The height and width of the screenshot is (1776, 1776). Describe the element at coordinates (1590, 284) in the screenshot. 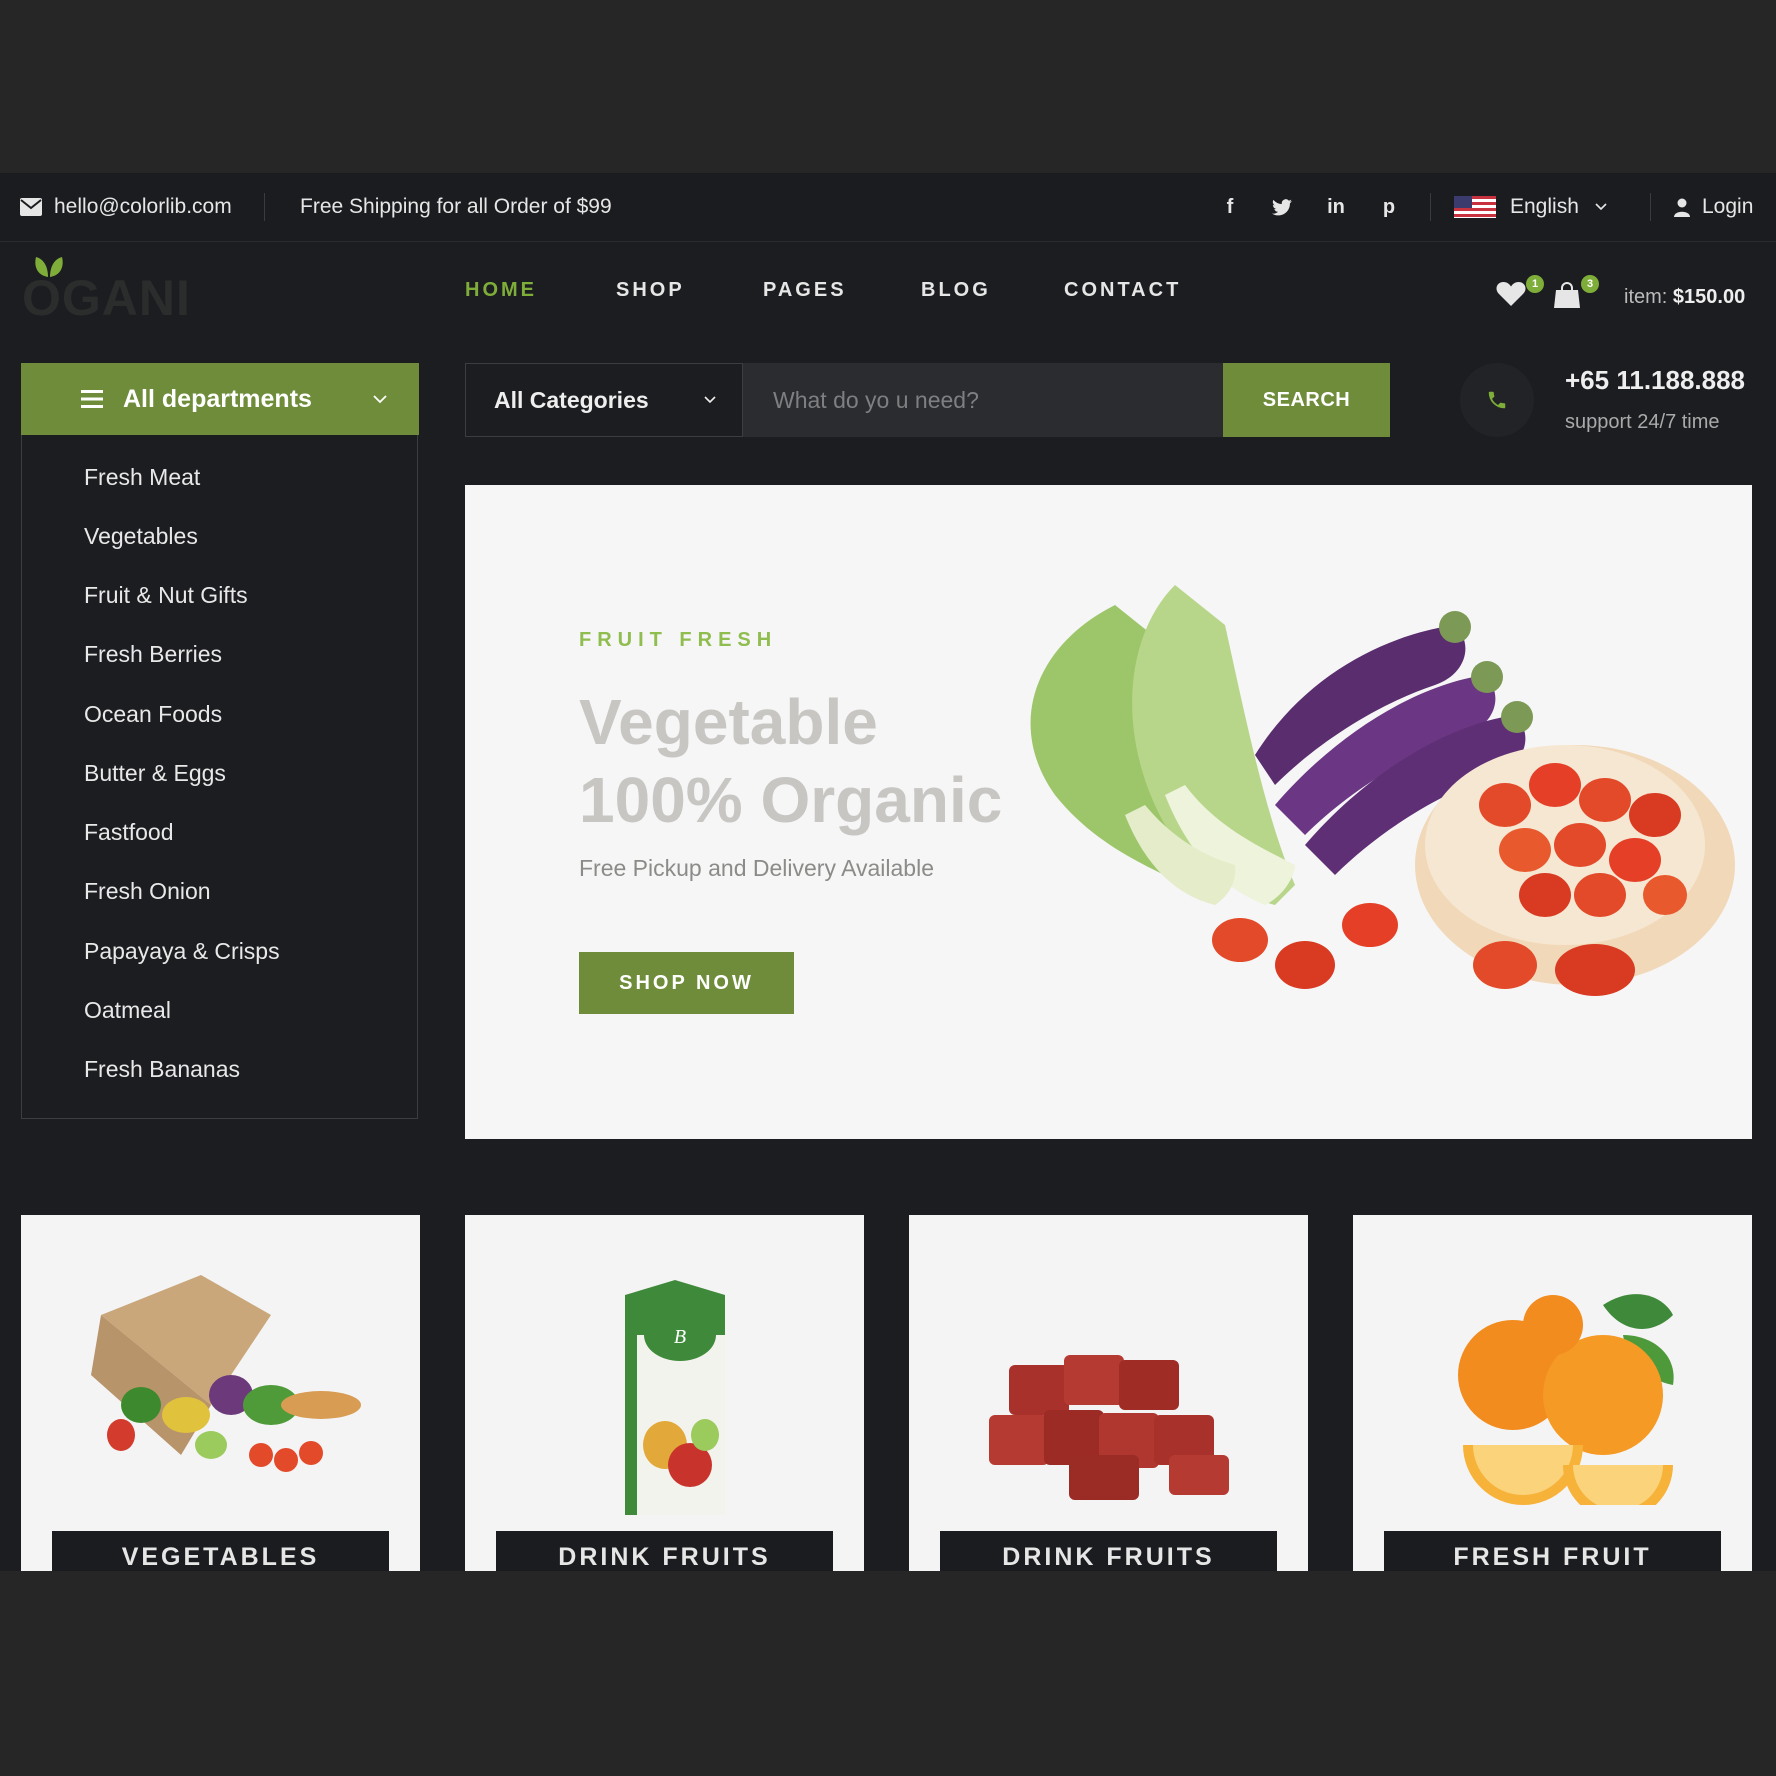

I see `cart-badge: 3` at that location.